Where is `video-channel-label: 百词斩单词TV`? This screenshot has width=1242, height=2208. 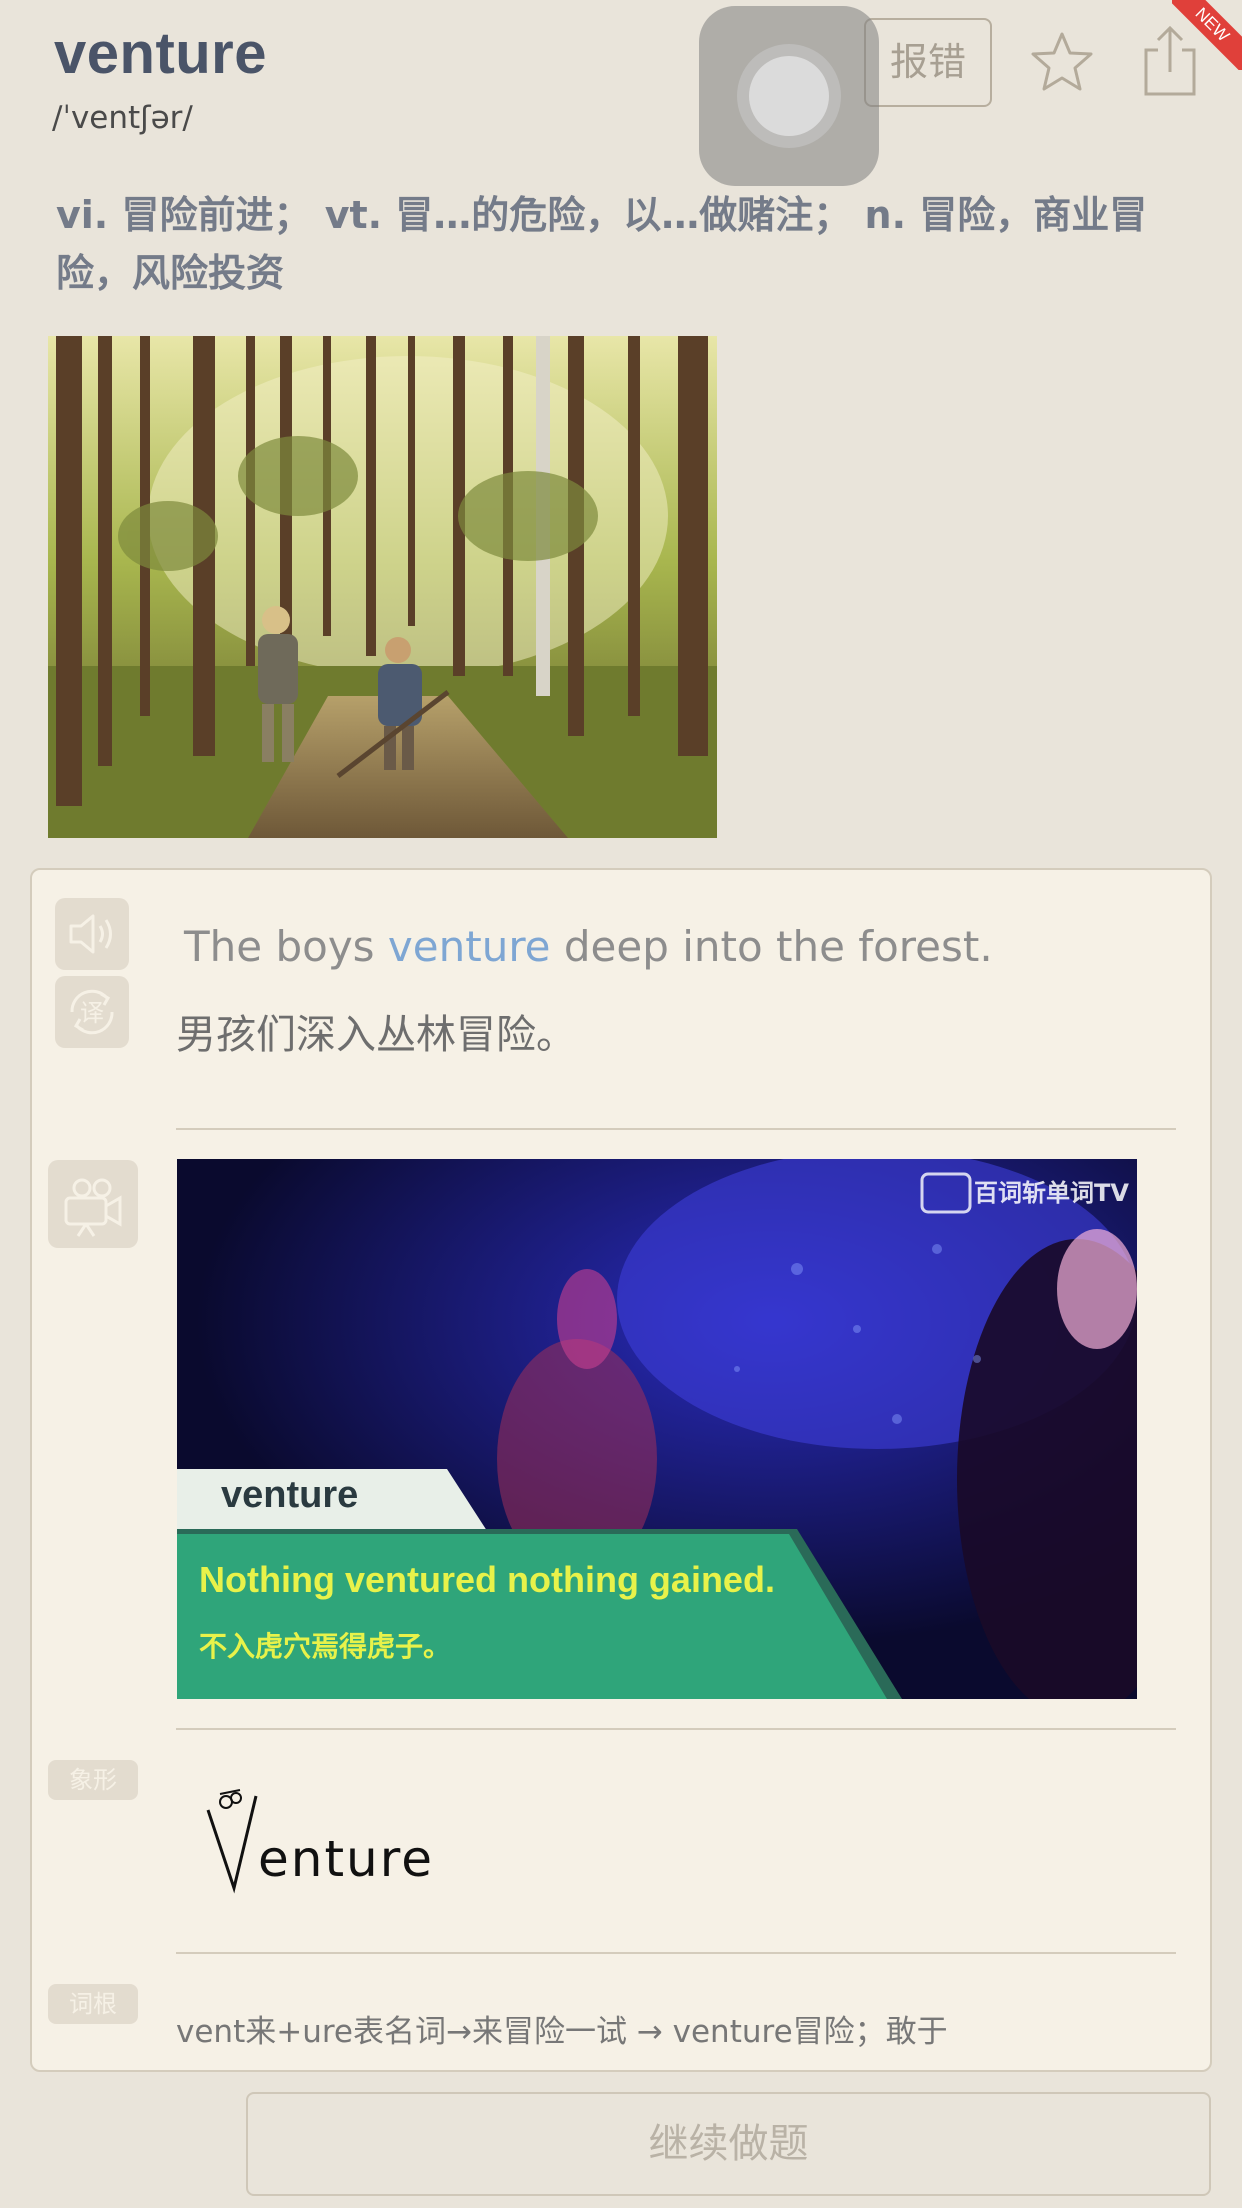 video-channel-label: 百词斩单词TV is located at coordinates (1051, 1193).